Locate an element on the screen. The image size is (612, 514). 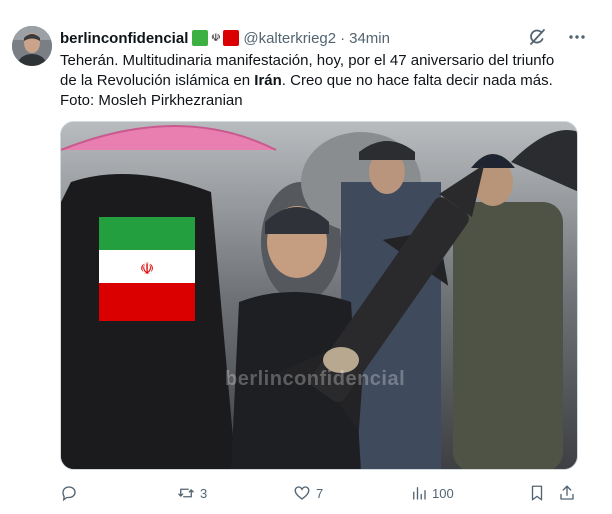
like-button: 7 is located at coordinates (307, 493).